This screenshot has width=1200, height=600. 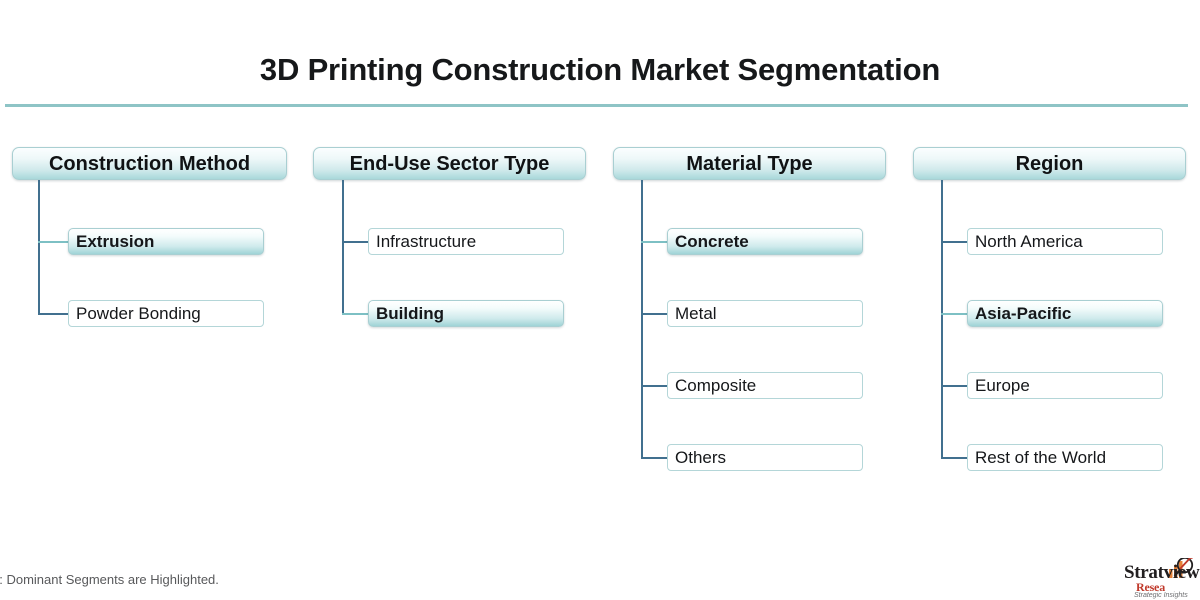 What do you see at coordinates (166, 313) in the screenshot?
I see `segment-item: Powder Bonding` at bounding box center [166, 313].